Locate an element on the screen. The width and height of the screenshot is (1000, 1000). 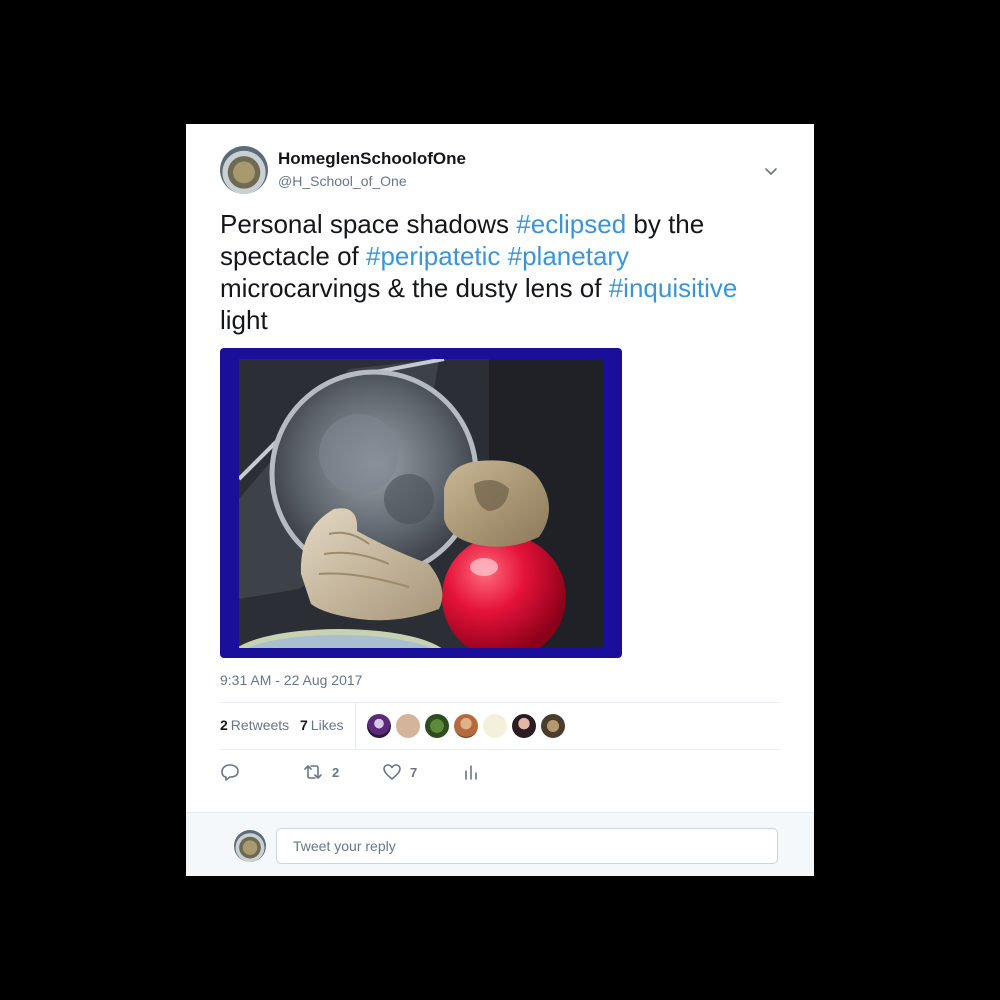
likes-label: Likes is located at coordinates (327, 725).